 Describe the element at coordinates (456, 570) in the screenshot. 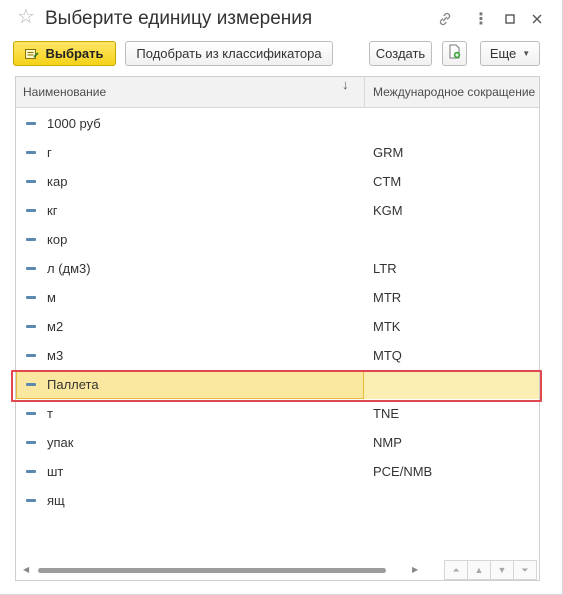

I see `first-page-icon: ⏶` at that location.